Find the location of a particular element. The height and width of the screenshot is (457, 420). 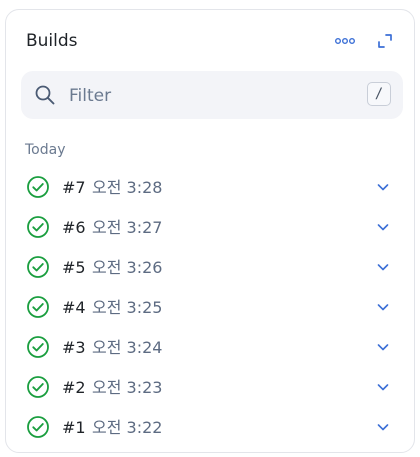

build-row: #7 오전 3:28 is located at coordinates (210, 187).